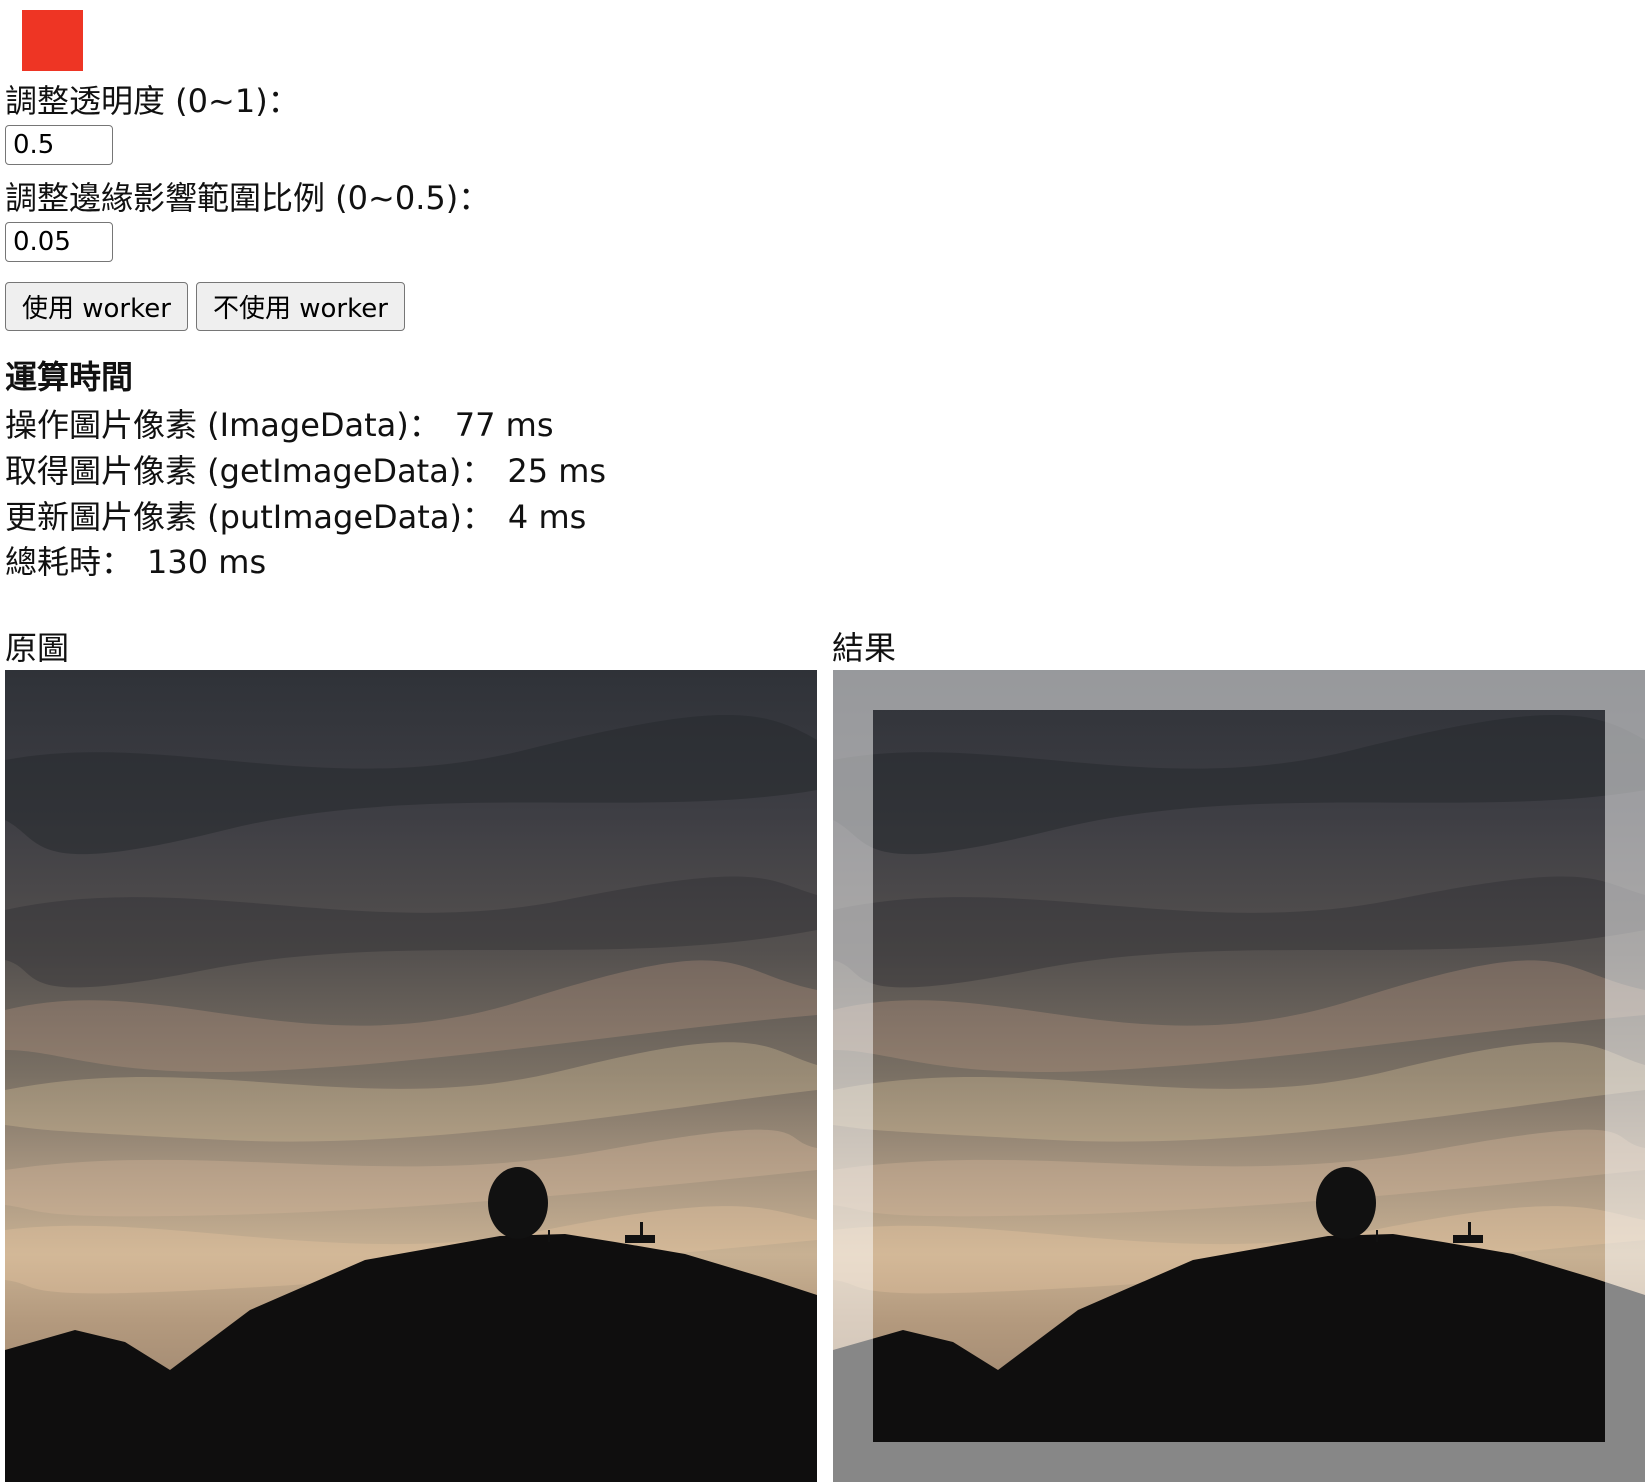 The image size is (1646, 1482). Describe the element at coordinates (37, 648) in the screenshot. I see `original-image-label: 原圖` at that location.